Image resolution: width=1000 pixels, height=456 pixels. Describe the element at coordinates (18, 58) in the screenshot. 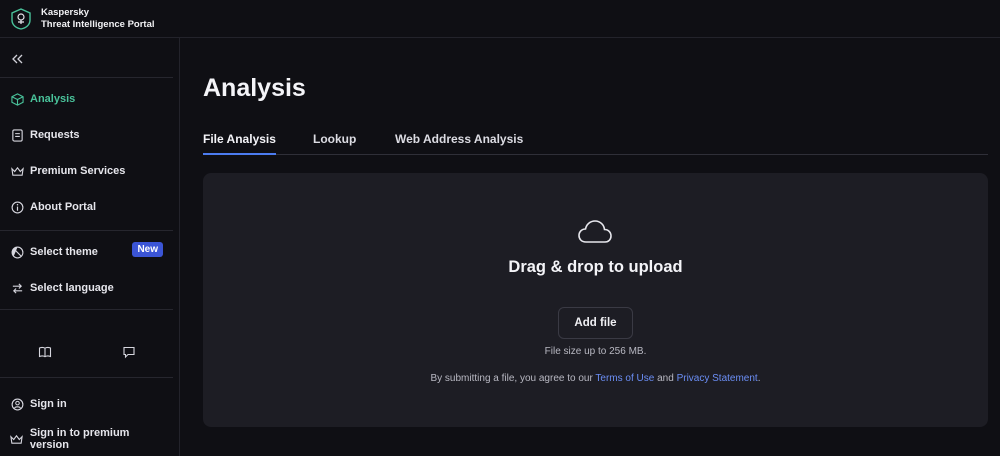

I see `collapse-sidebar-icon` at that location.